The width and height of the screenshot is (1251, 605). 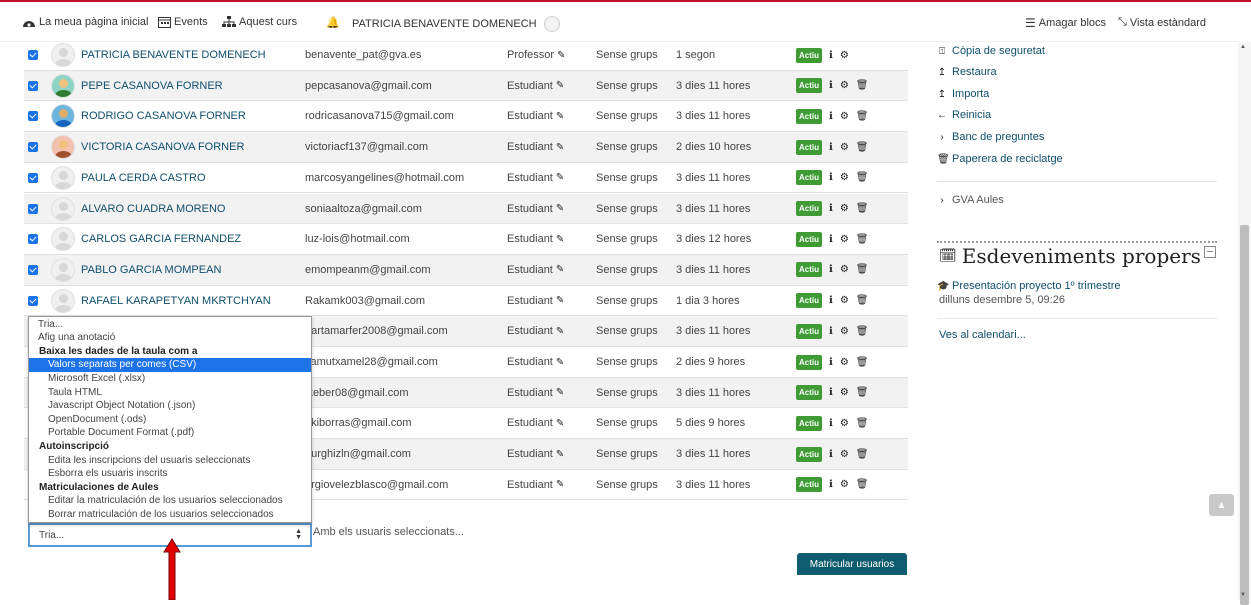 What do you see at coordinates (170, 338) in the screenshot?
I see `dropdown-option: Afig una anotació` at bounding box center [170, 338].